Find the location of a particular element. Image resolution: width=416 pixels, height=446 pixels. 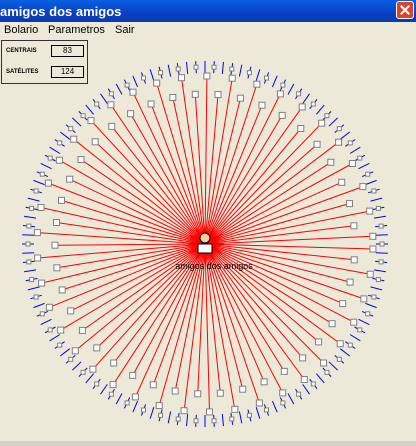

menu-sair: Sair is located at coordinates (125, 30).